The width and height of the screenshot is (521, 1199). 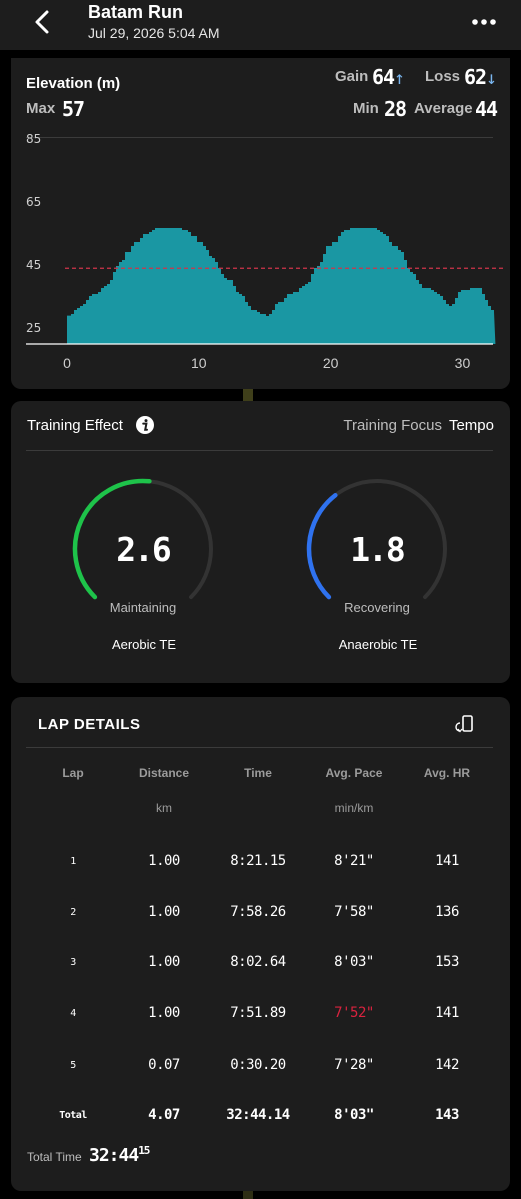 I want to click on top-bar: Batam Run Jul 29, 2026 5:04 AM, so click(x=260, y=25).